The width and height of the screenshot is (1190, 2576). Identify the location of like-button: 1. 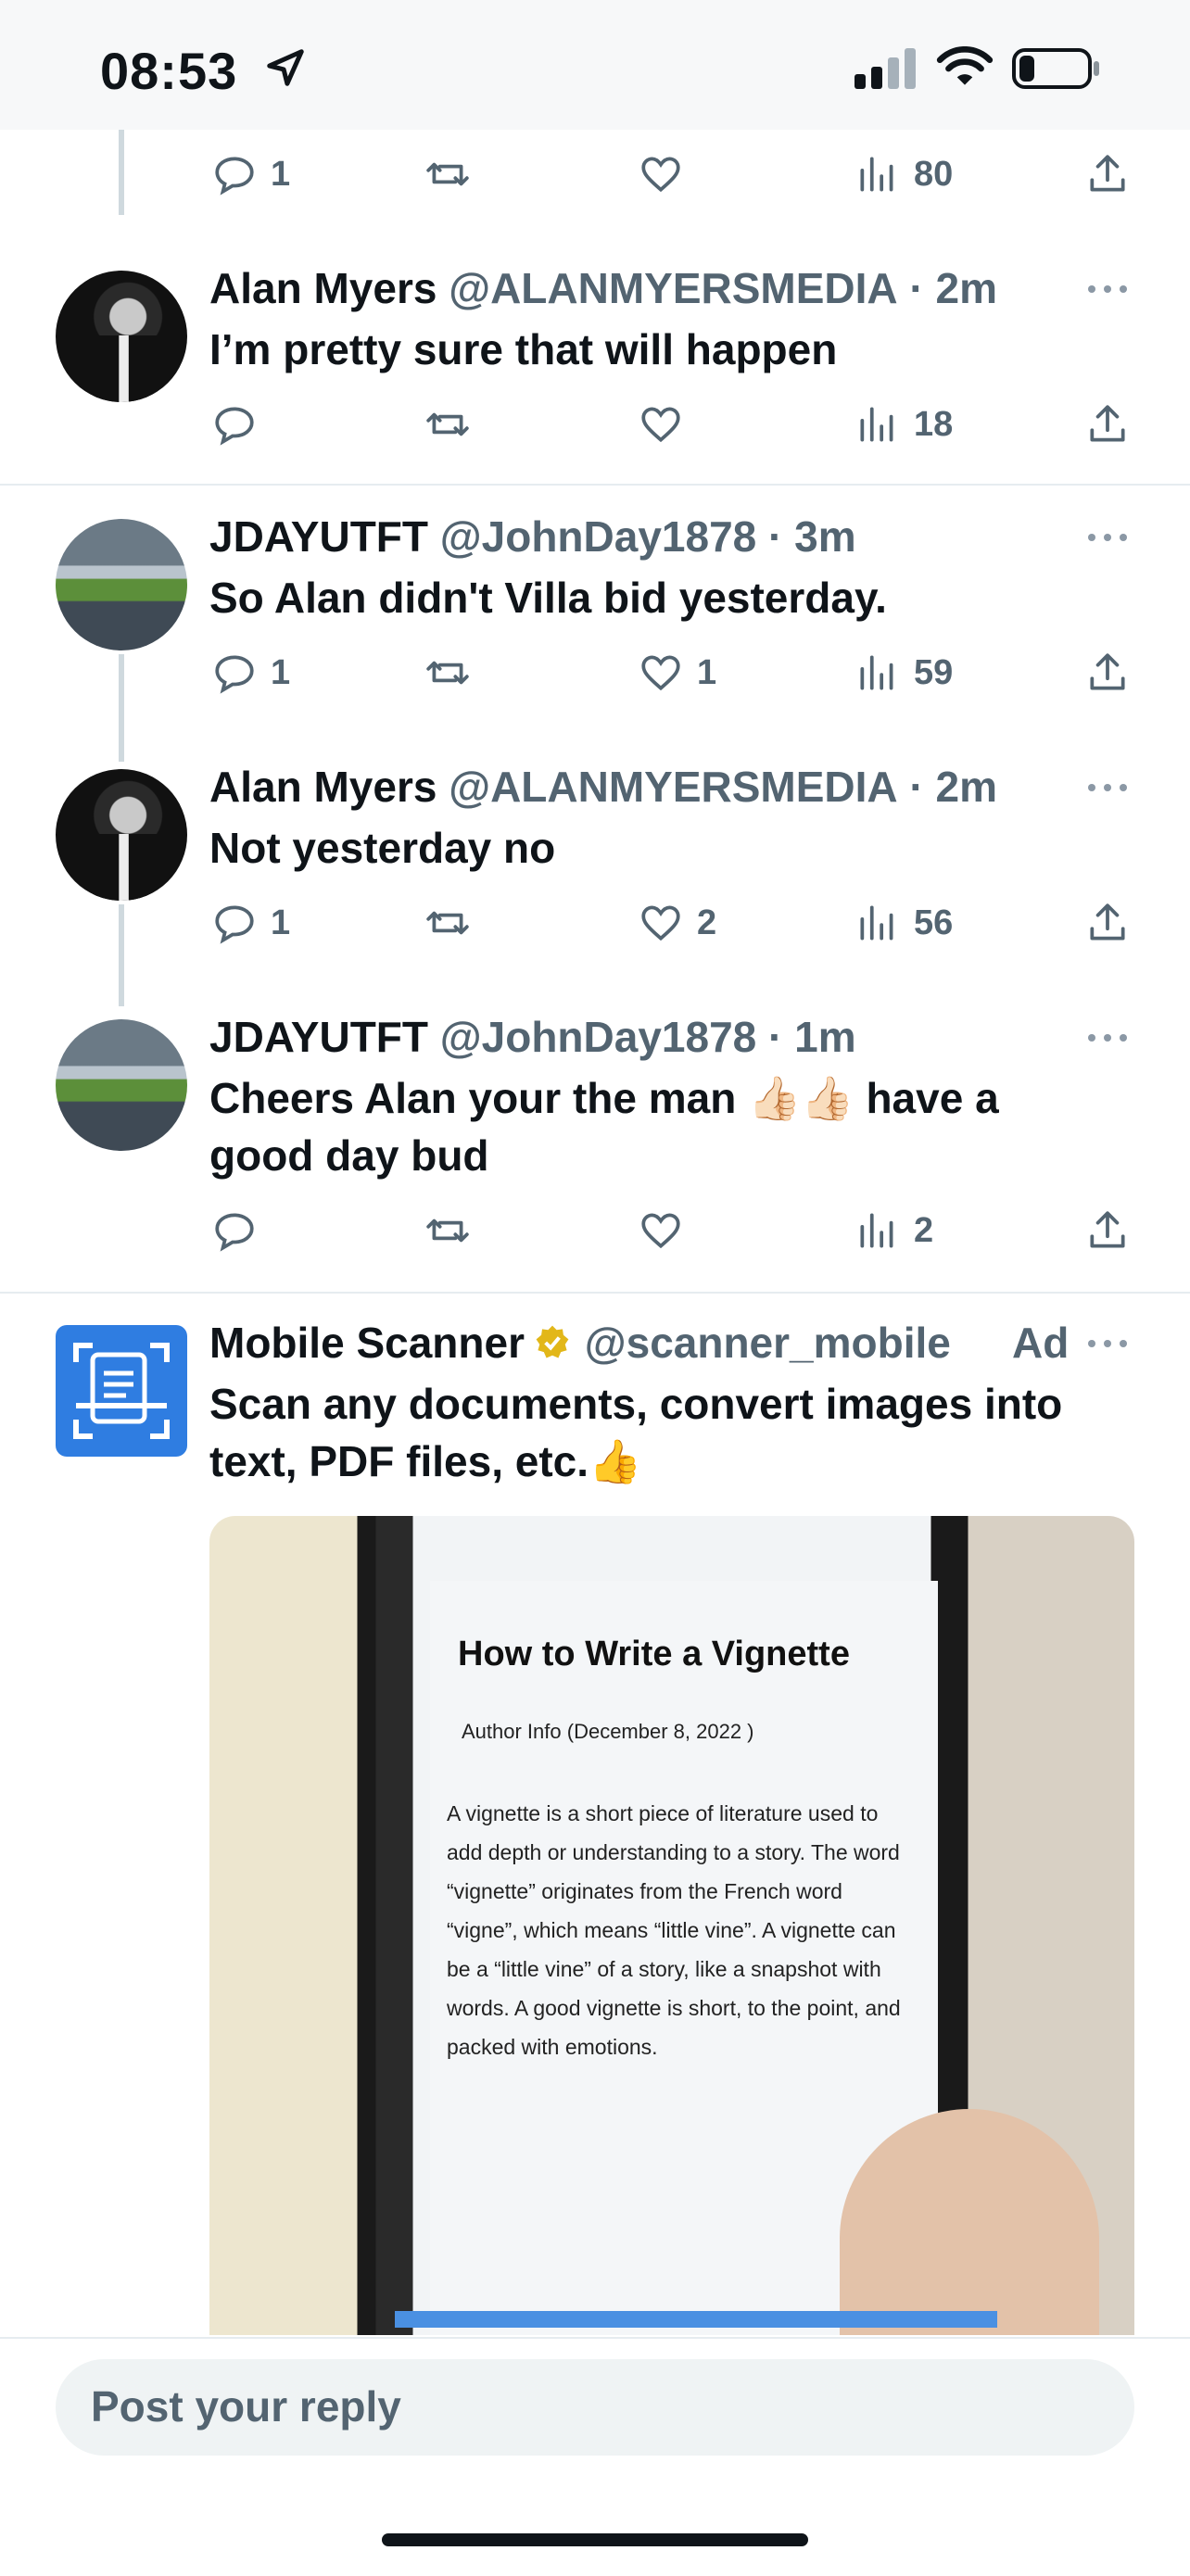
(677, 673).